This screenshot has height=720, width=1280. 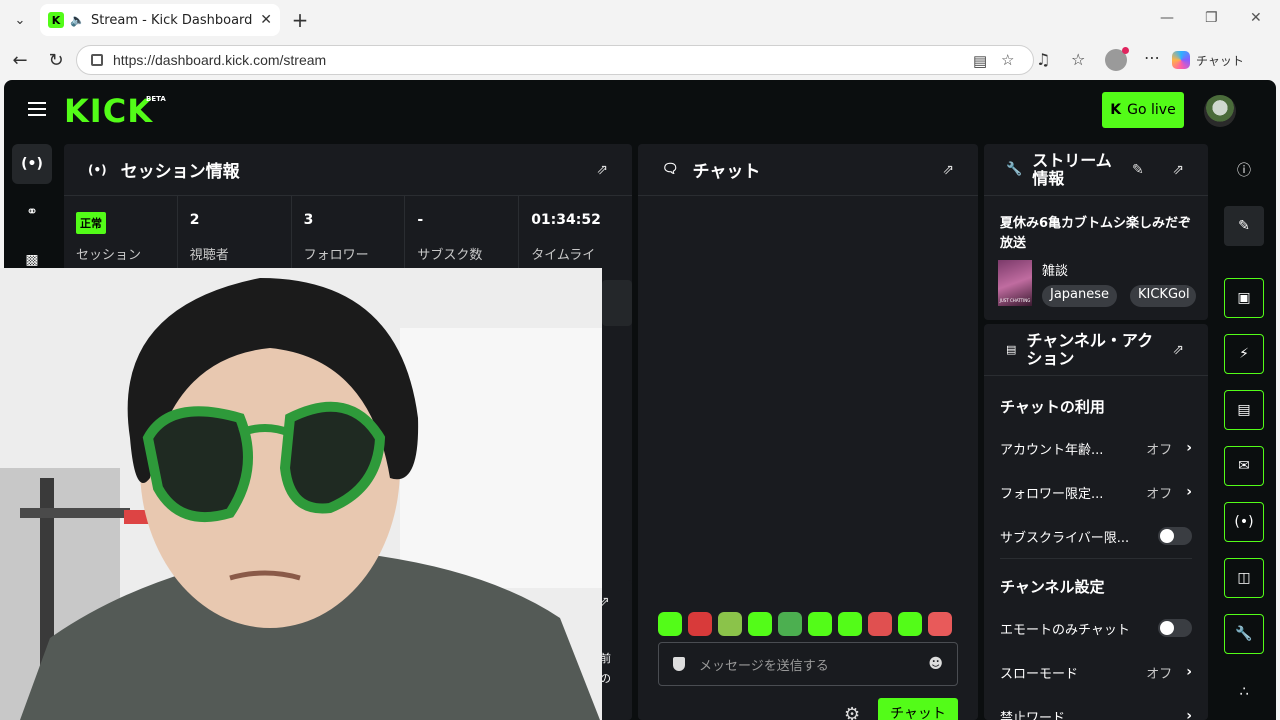 I want to click on wrench-rail-icon: 🔧, so click(x=1244, y=634).